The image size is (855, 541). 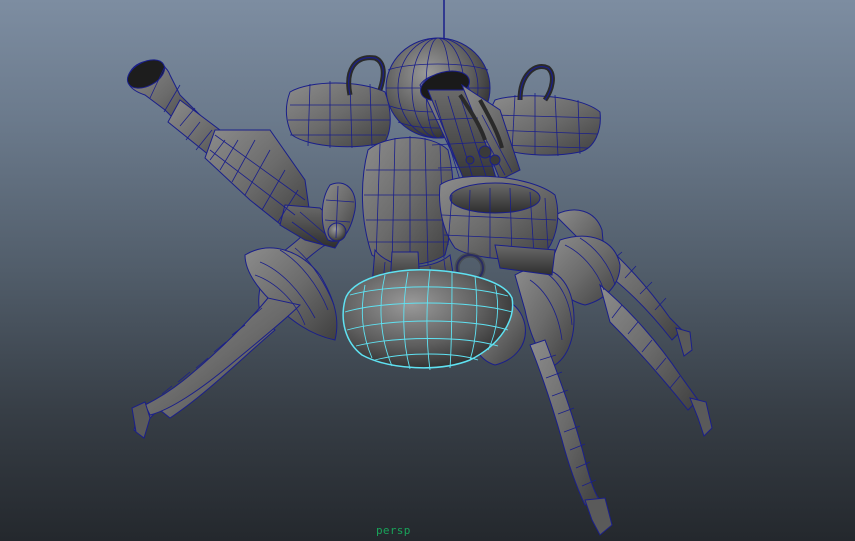 I want to click on front-center-leg, so click(x=563, y=401).